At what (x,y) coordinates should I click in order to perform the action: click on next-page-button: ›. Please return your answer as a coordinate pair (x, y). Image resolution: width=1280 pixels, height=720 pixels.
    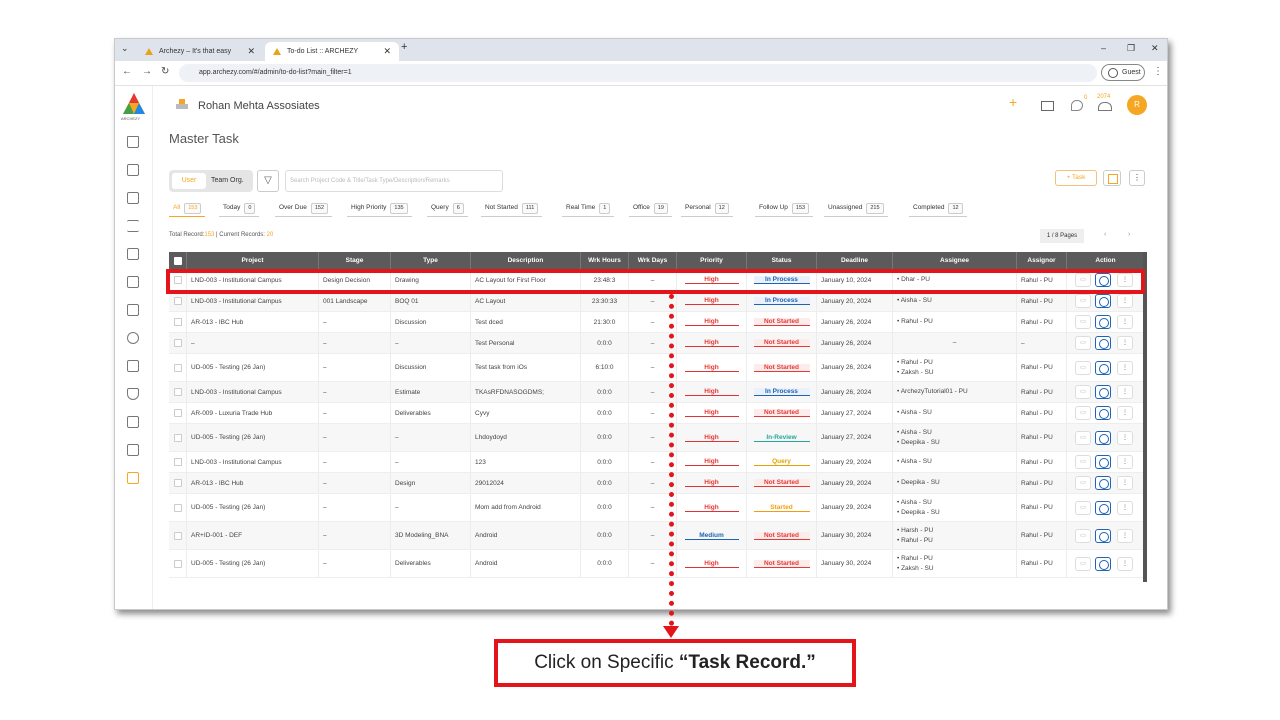
    Looking at the image, I should click on (1129, 234).